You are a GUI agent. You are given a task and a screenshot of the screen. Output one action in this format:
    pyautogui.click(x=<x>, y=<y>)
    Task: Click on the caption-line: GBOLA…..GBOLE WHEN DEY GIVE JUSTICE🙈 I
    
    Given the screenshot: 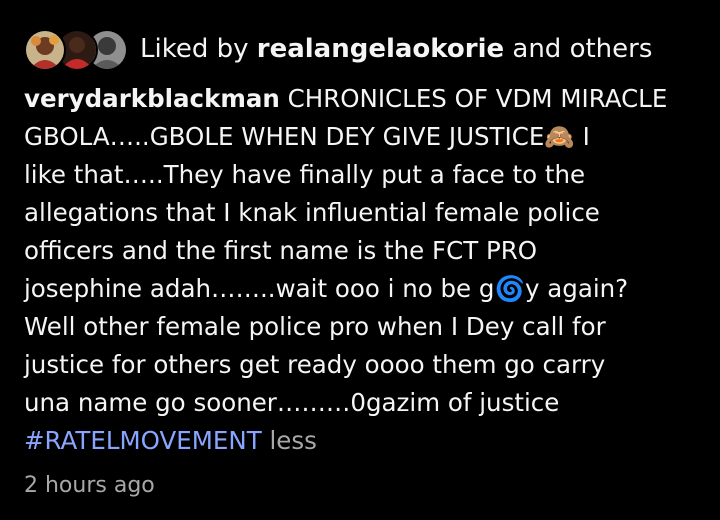 What is the action you would take?
    pyautogui.click(x=307, y=136)
    